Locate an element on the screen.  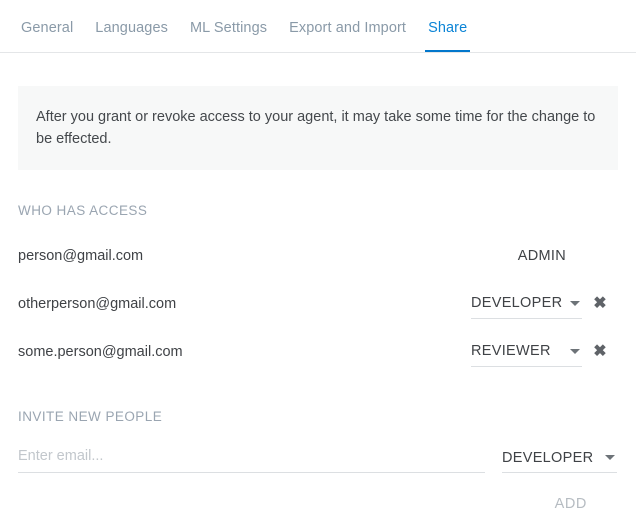
remove-access-button-otherperson: ✖ is located at coordinates (600, 304).